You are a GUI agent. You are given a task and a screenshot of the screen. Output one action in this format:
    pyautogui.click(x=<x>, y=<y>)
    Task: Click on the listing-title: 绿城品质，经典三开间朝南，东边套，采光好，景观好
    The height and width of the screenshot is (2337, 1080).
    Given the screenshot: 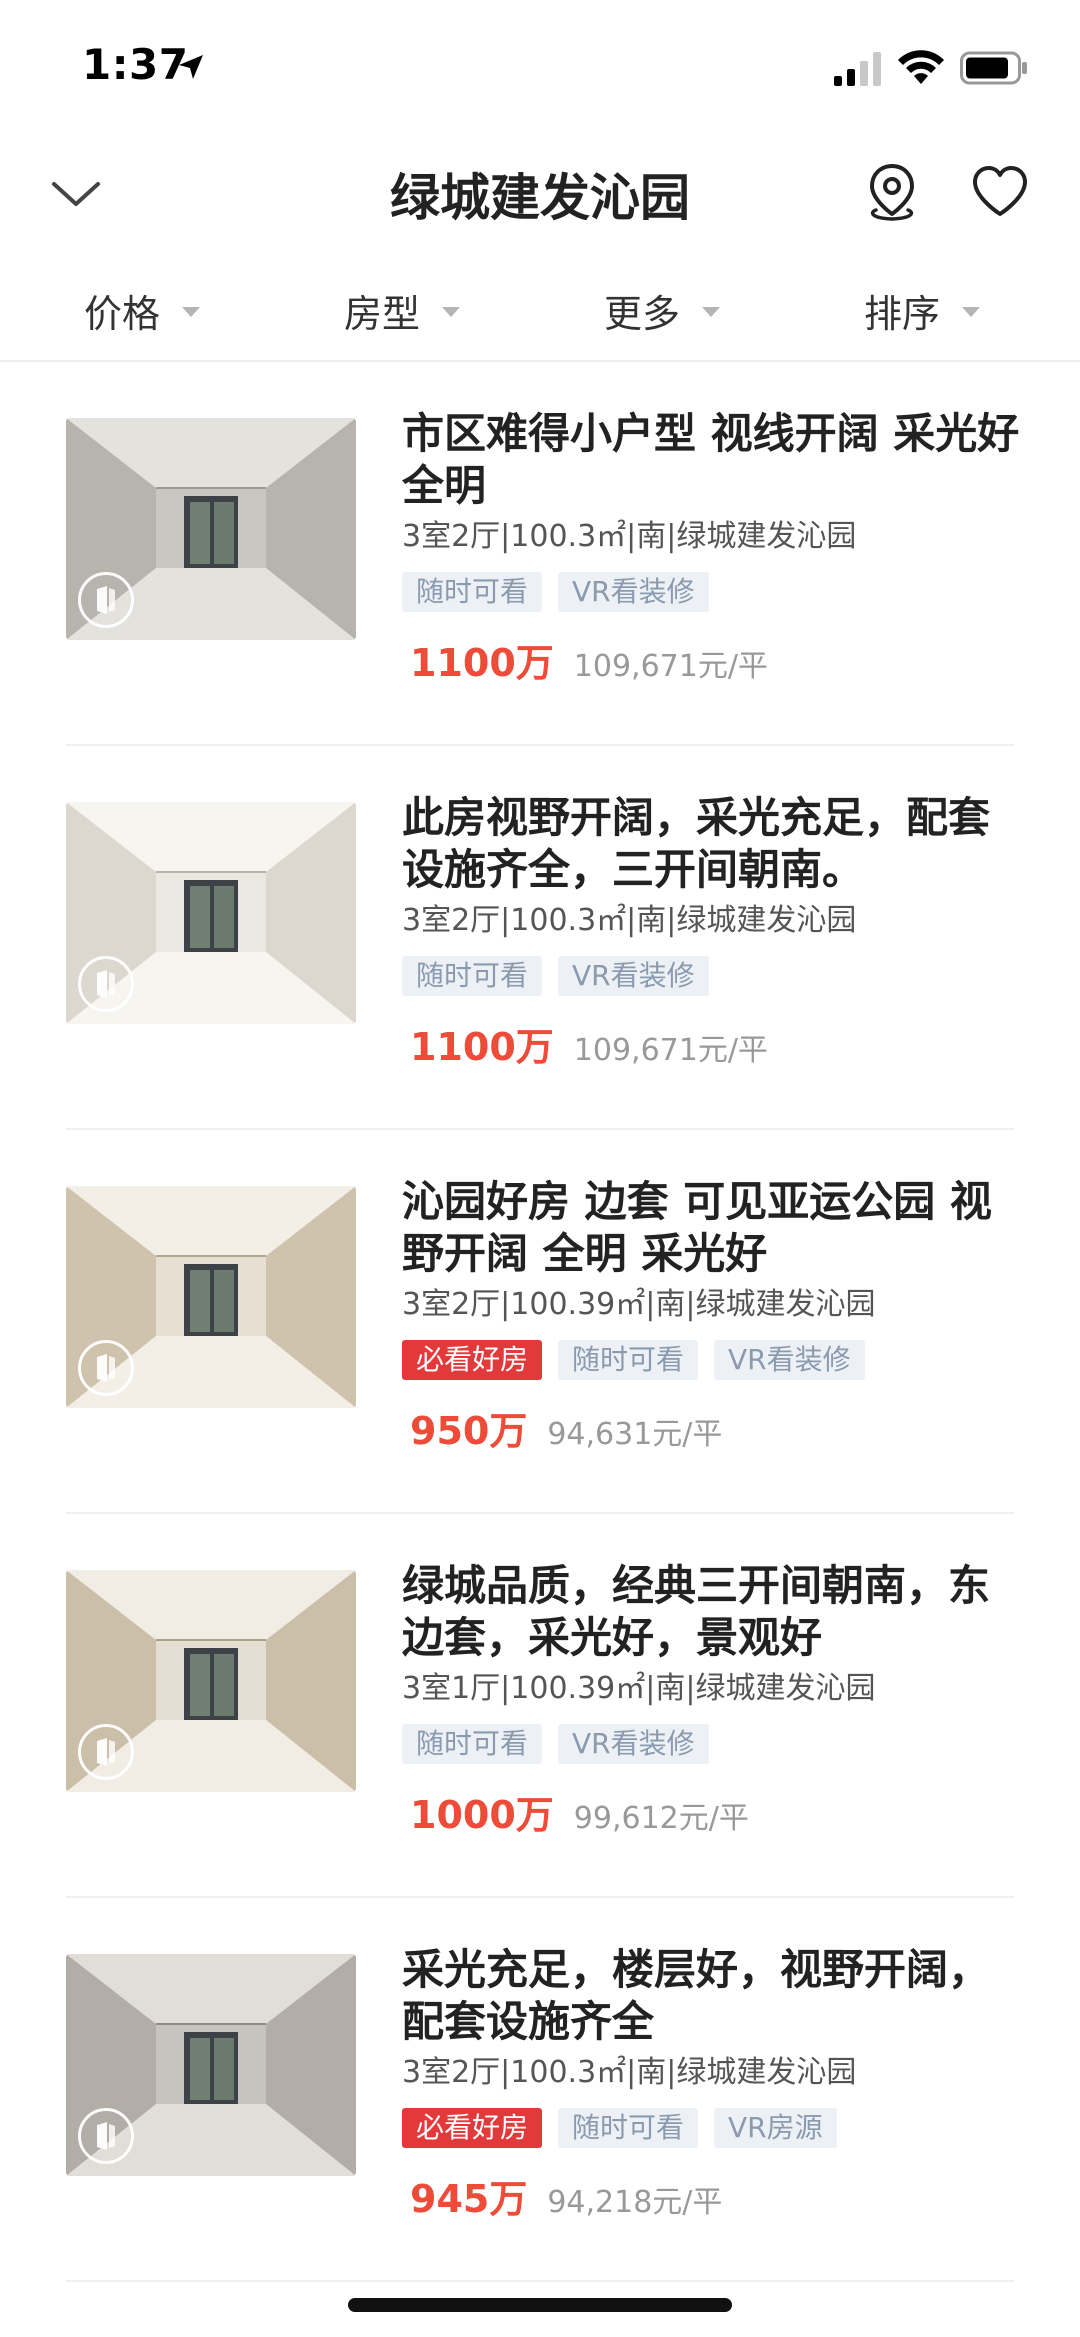 What is the action you would take?
    pyautogui.click(x=696, y=1611)
    